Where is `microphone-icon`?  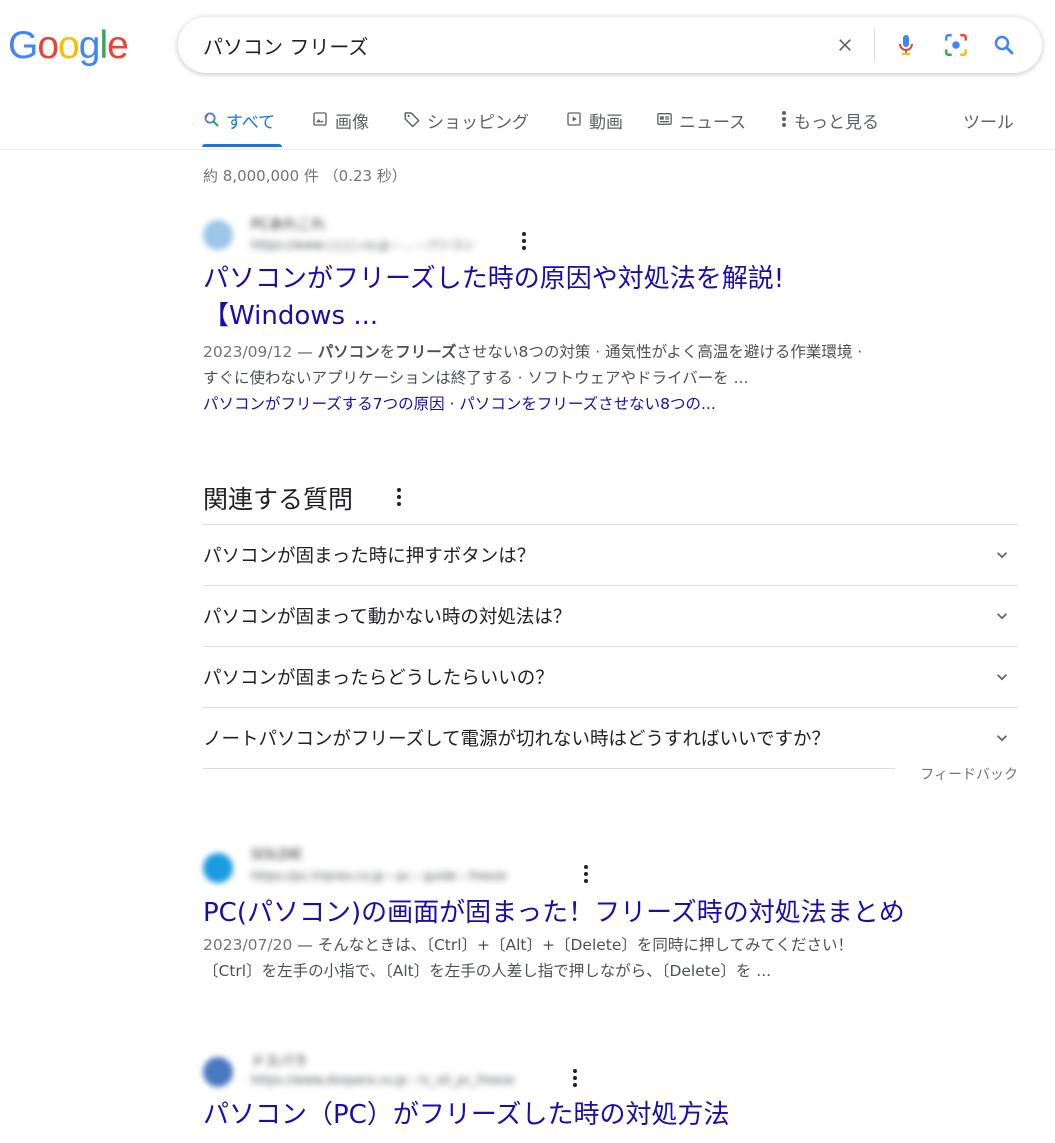 microphone-icon is located at coordinates (906, 45).